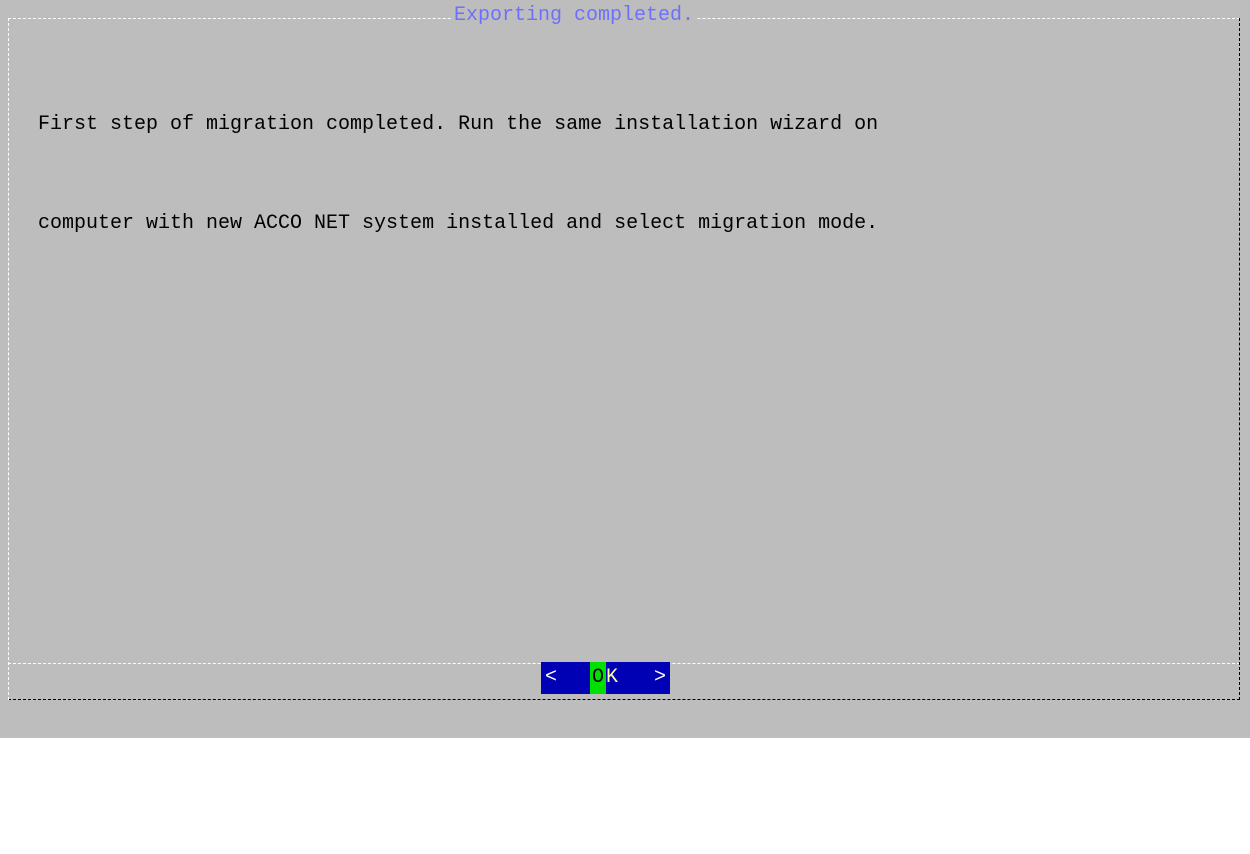  I want to click on ok-label-rest: K, so click(612, 677).